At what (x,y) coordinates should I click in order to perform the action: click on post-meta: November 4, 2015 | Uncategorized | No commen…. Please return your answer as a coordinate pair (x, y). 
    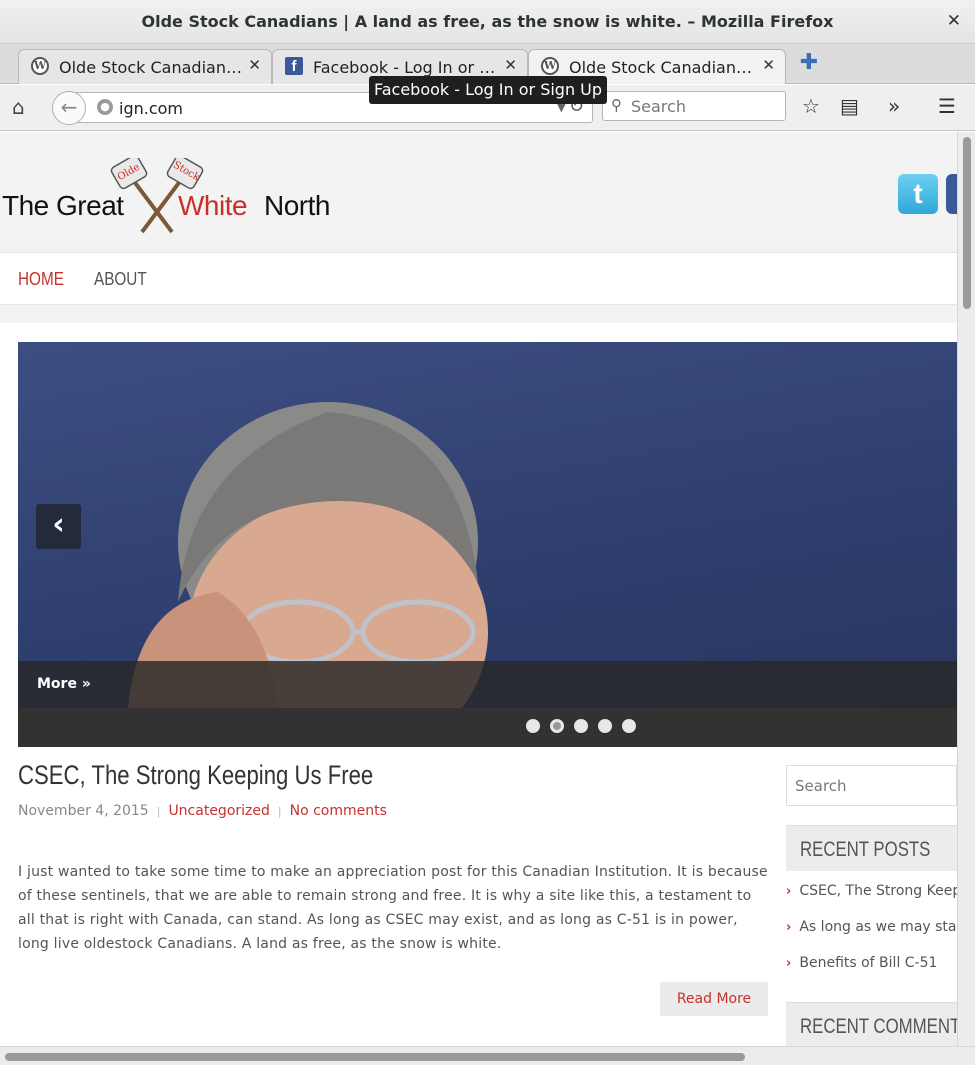
    Looking at the image, I should click on (202, 811).